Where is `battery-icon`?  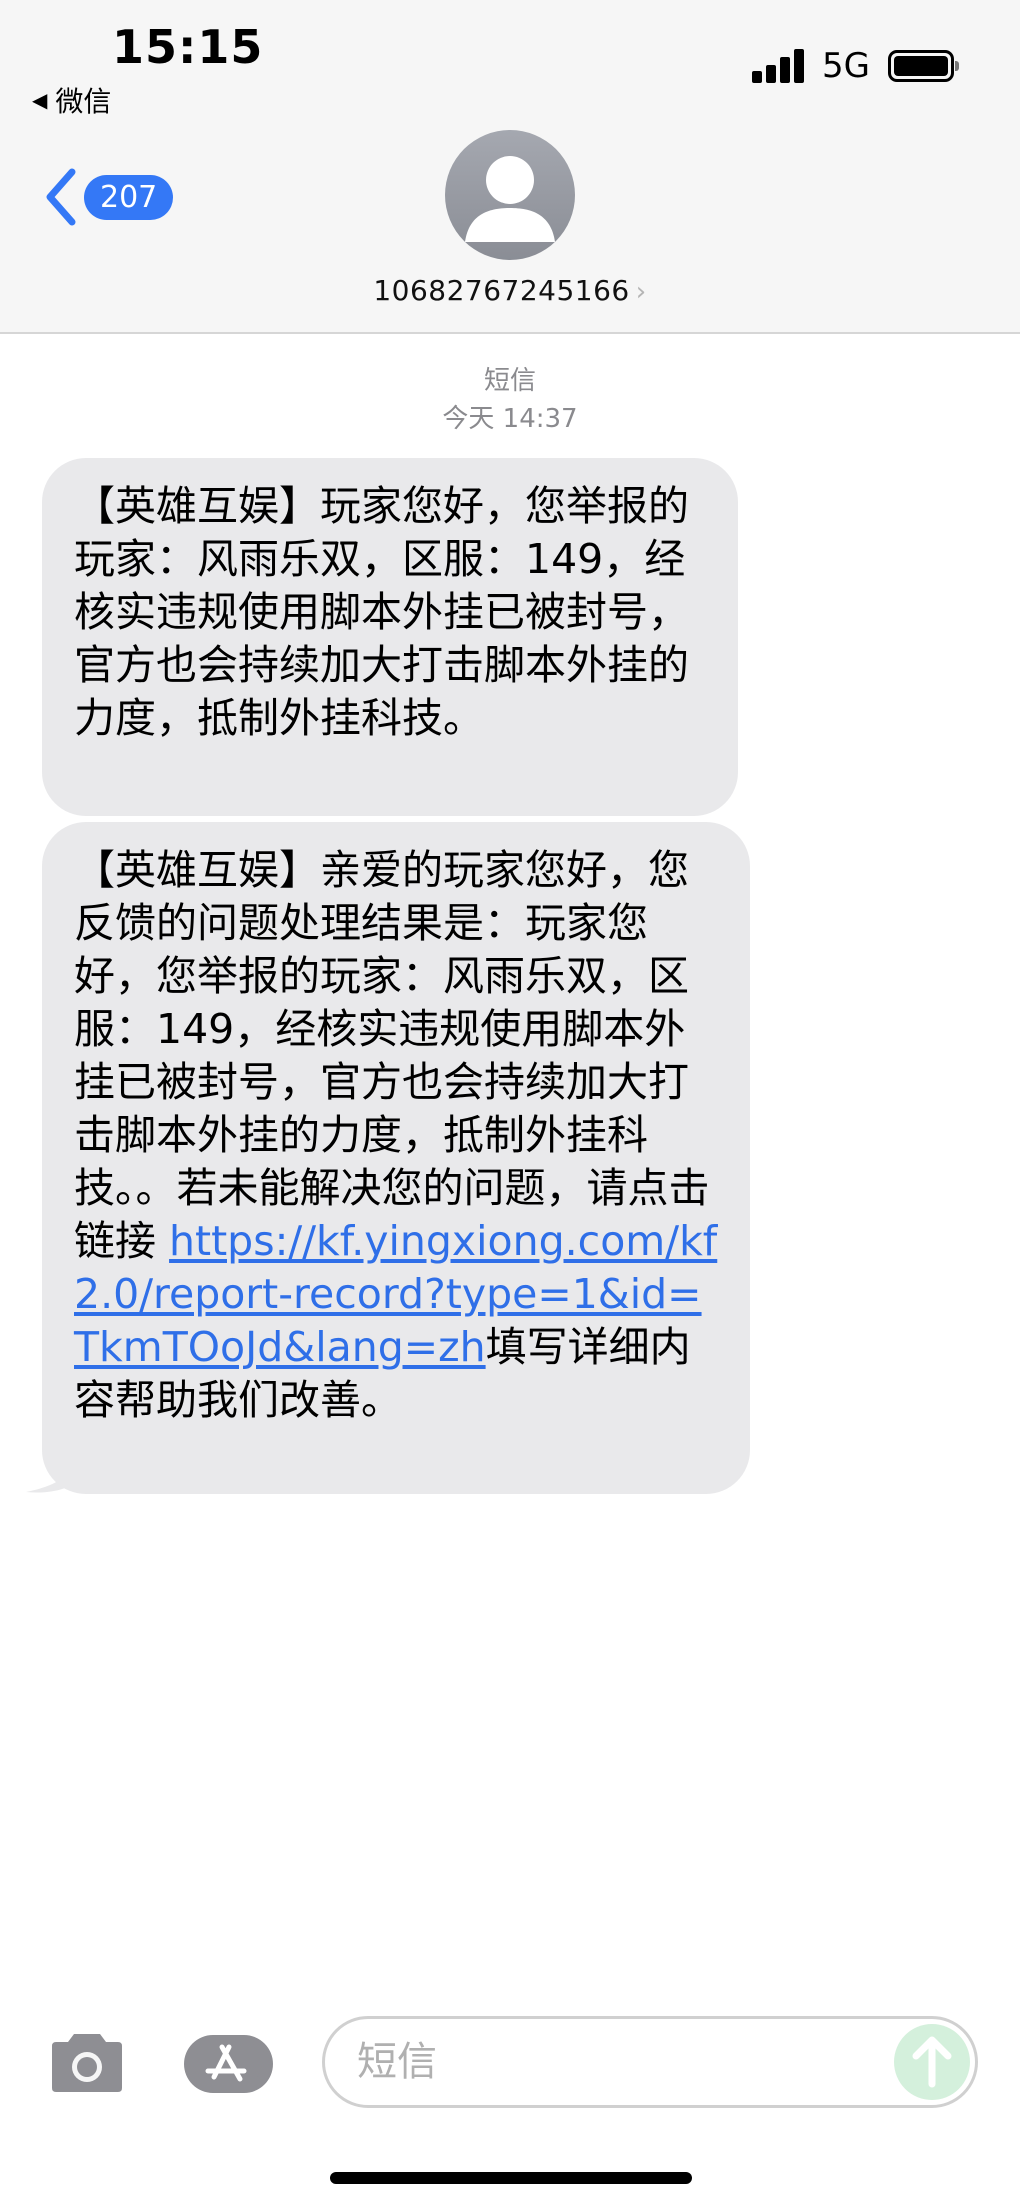 battery-icon is located at coordinates (923, 66).